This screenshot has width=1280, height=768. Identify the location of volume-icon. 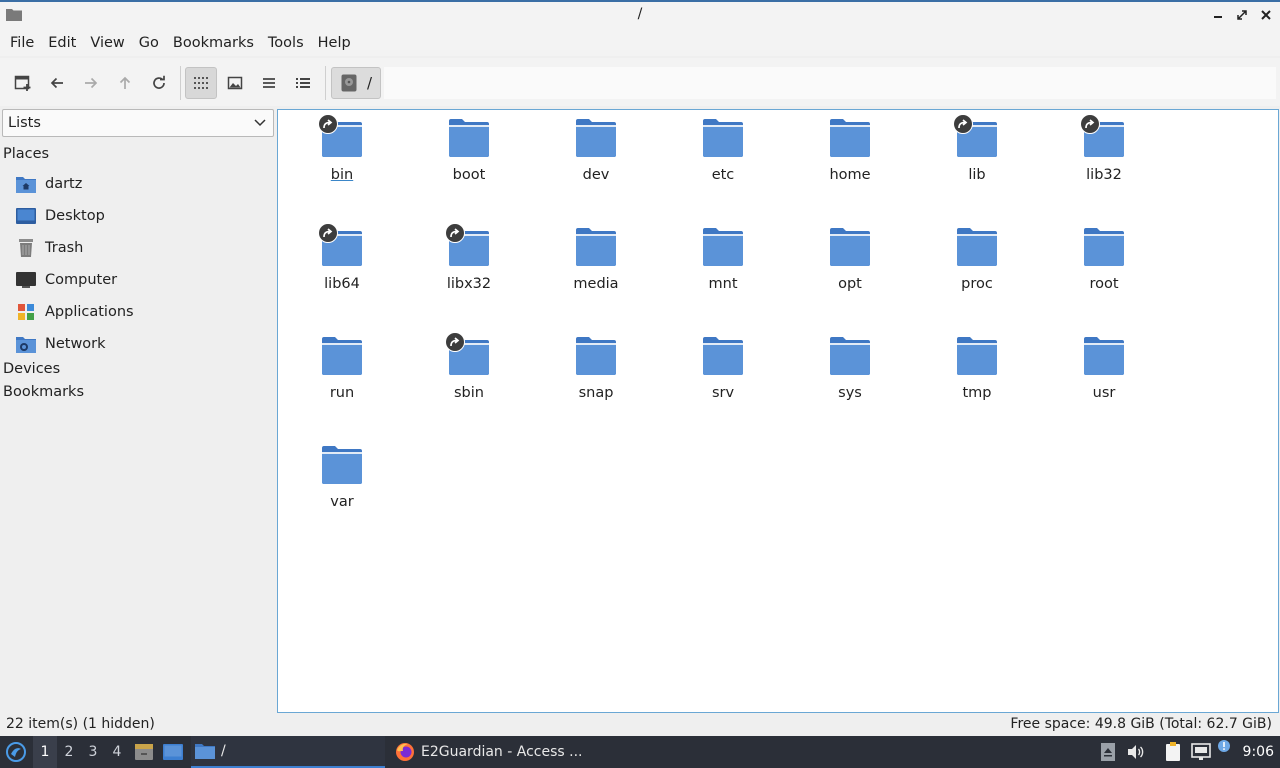
(1136, 752).